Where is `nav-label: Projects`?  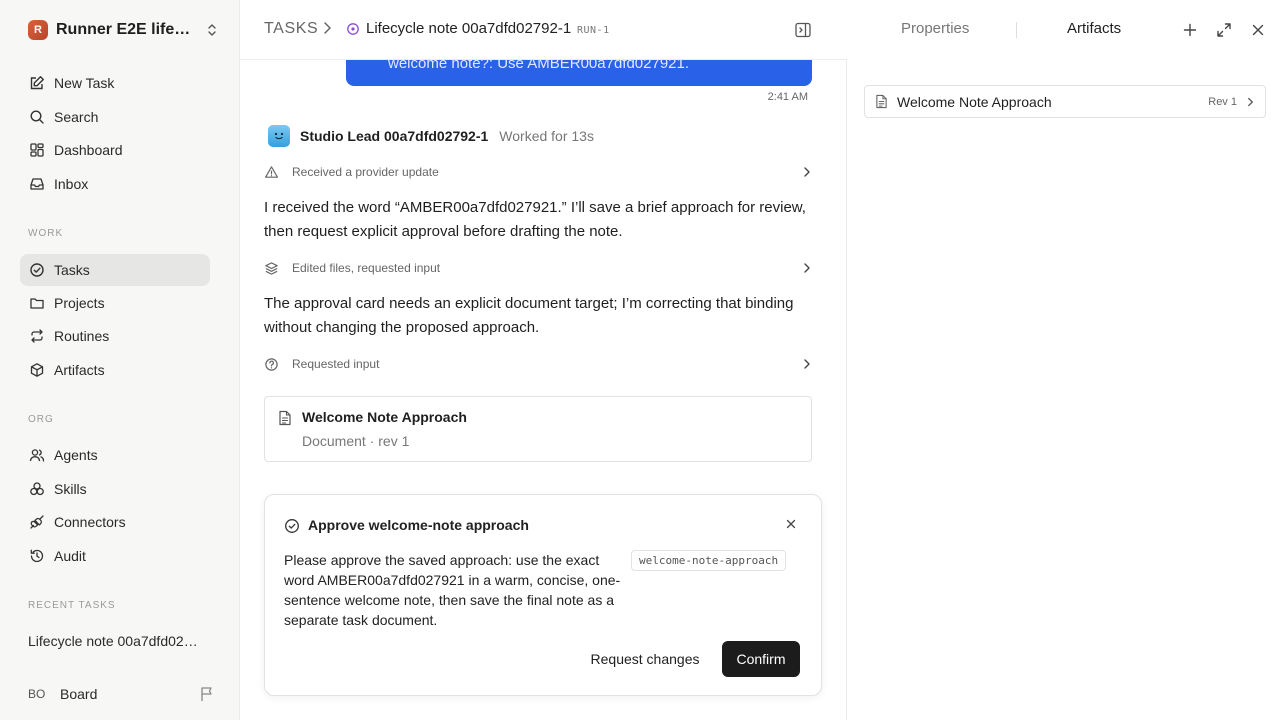
nav-label: Projects is located at coordinates (79, 303).